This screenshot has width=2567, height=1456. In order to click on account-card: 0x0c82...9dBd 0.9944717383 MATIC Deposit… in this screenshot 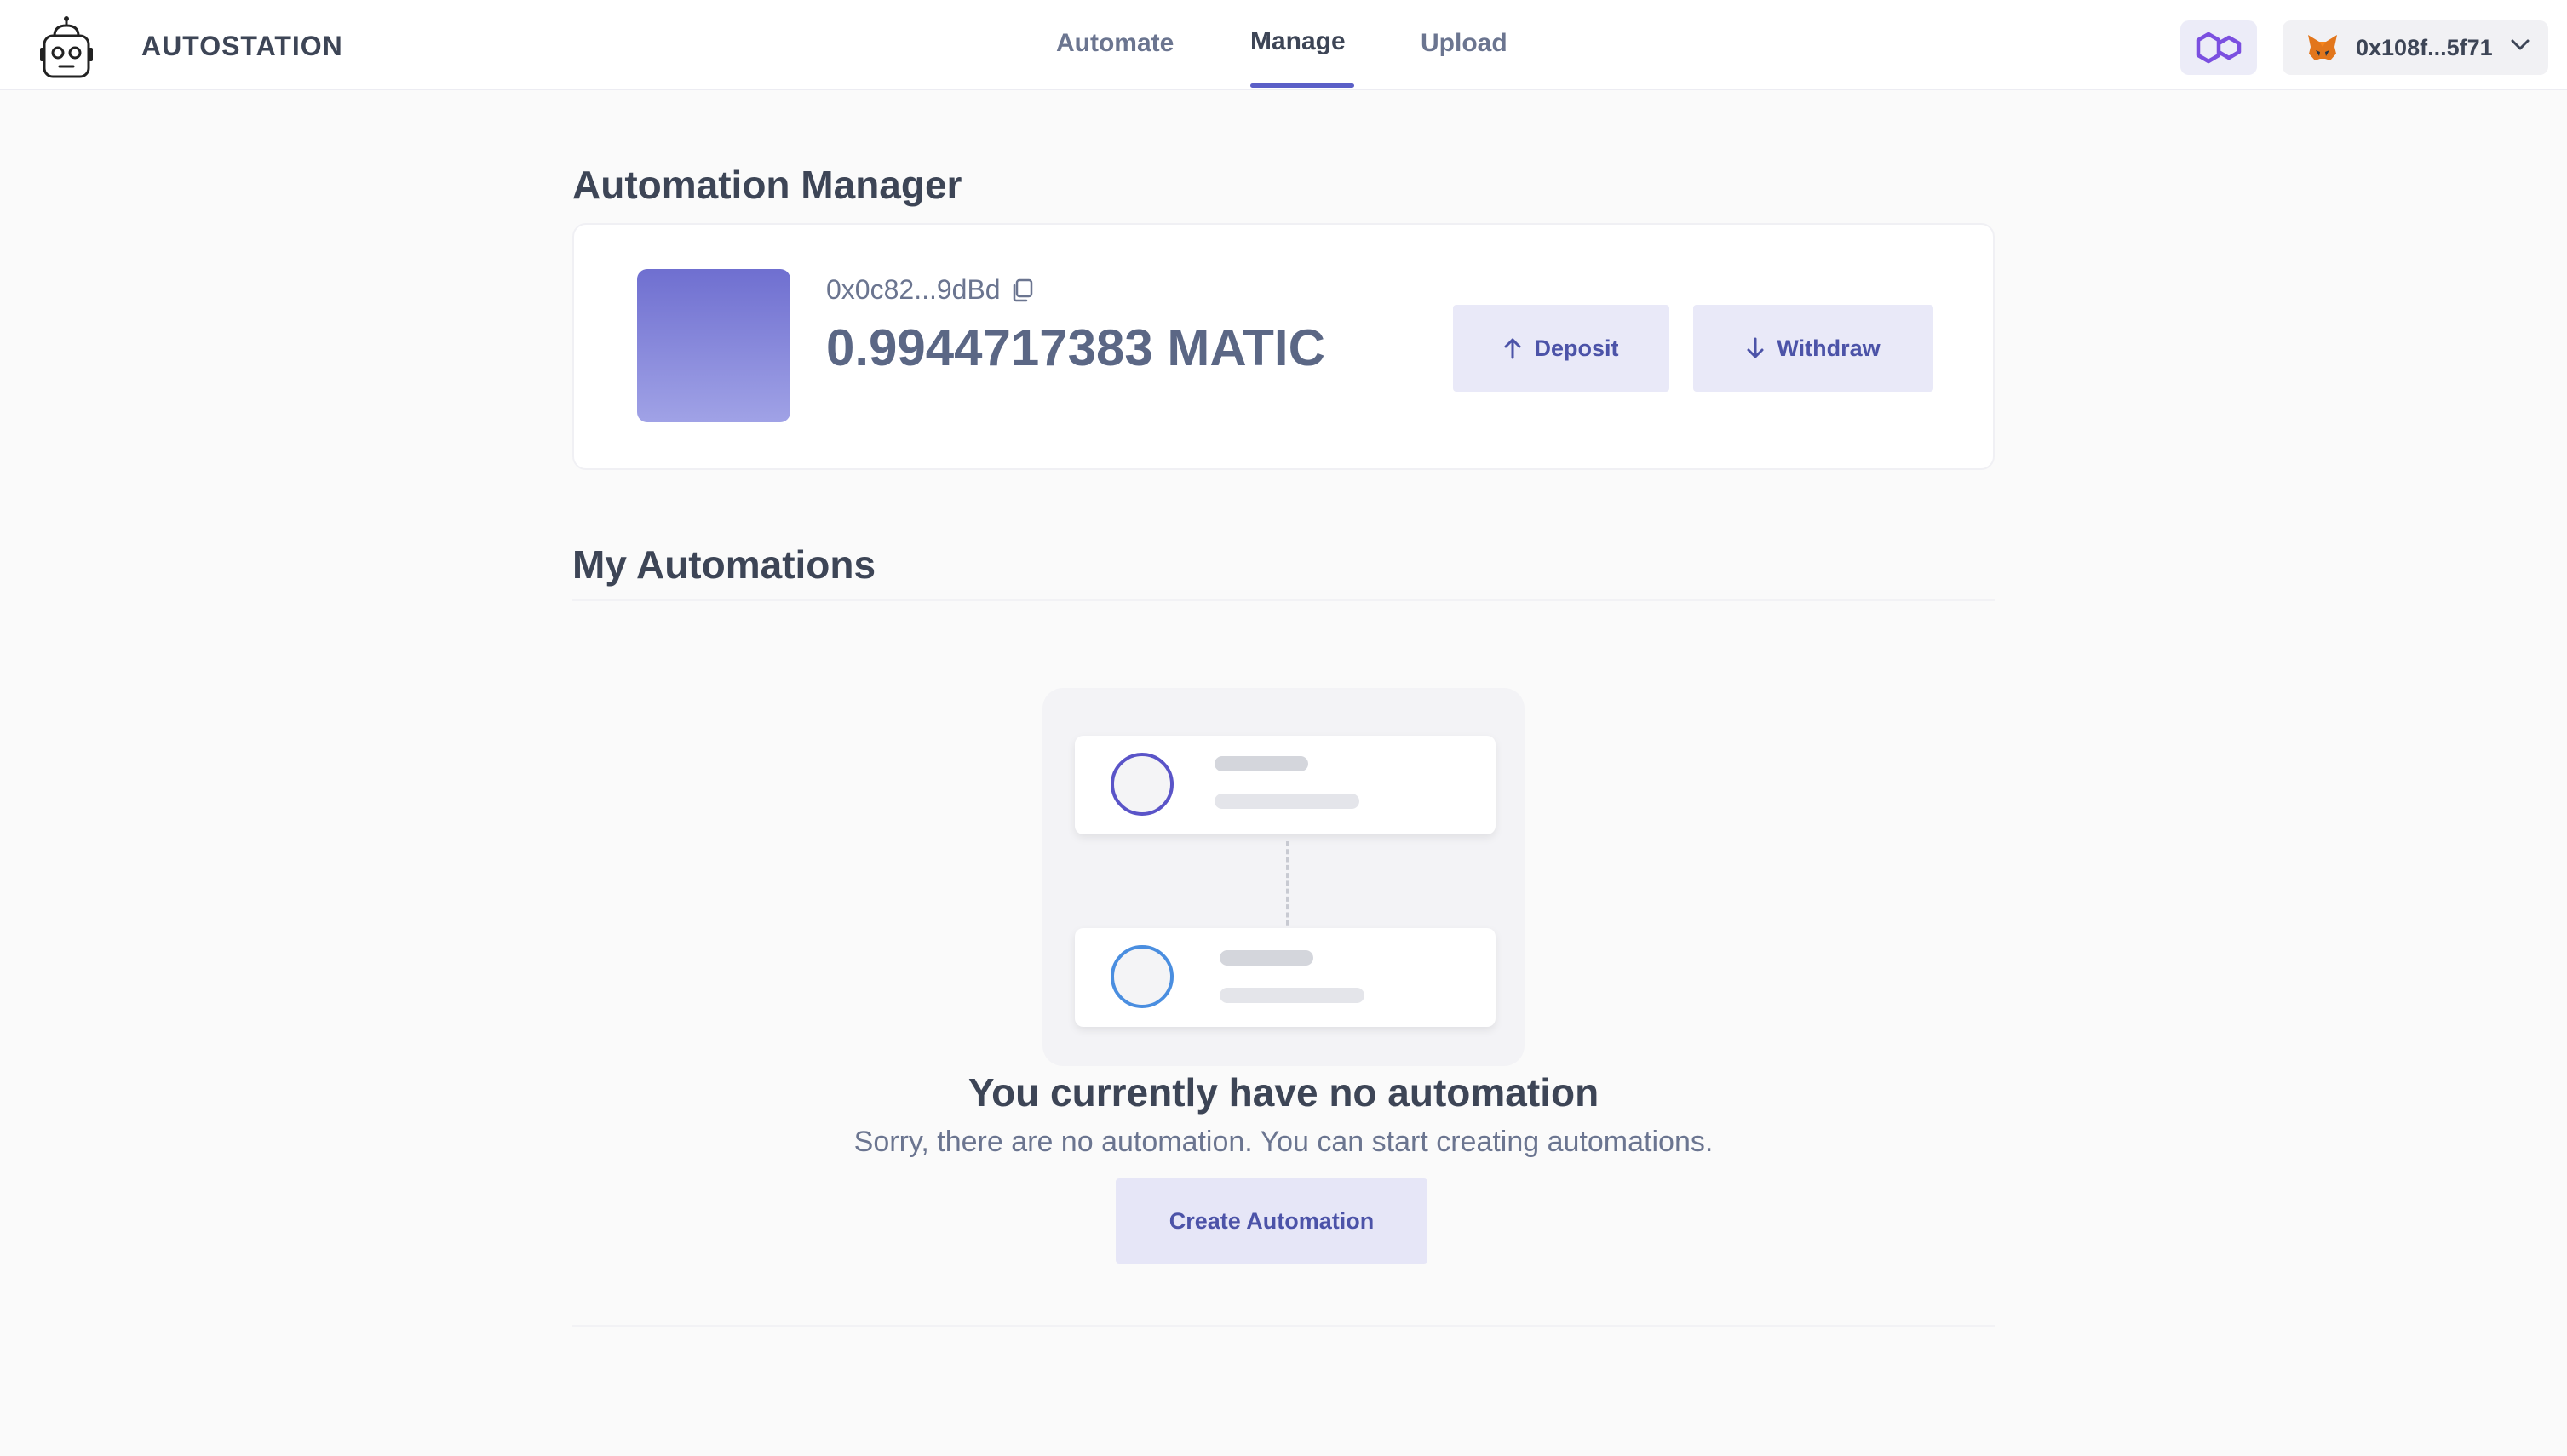, I will do `click(1283, 347)`.